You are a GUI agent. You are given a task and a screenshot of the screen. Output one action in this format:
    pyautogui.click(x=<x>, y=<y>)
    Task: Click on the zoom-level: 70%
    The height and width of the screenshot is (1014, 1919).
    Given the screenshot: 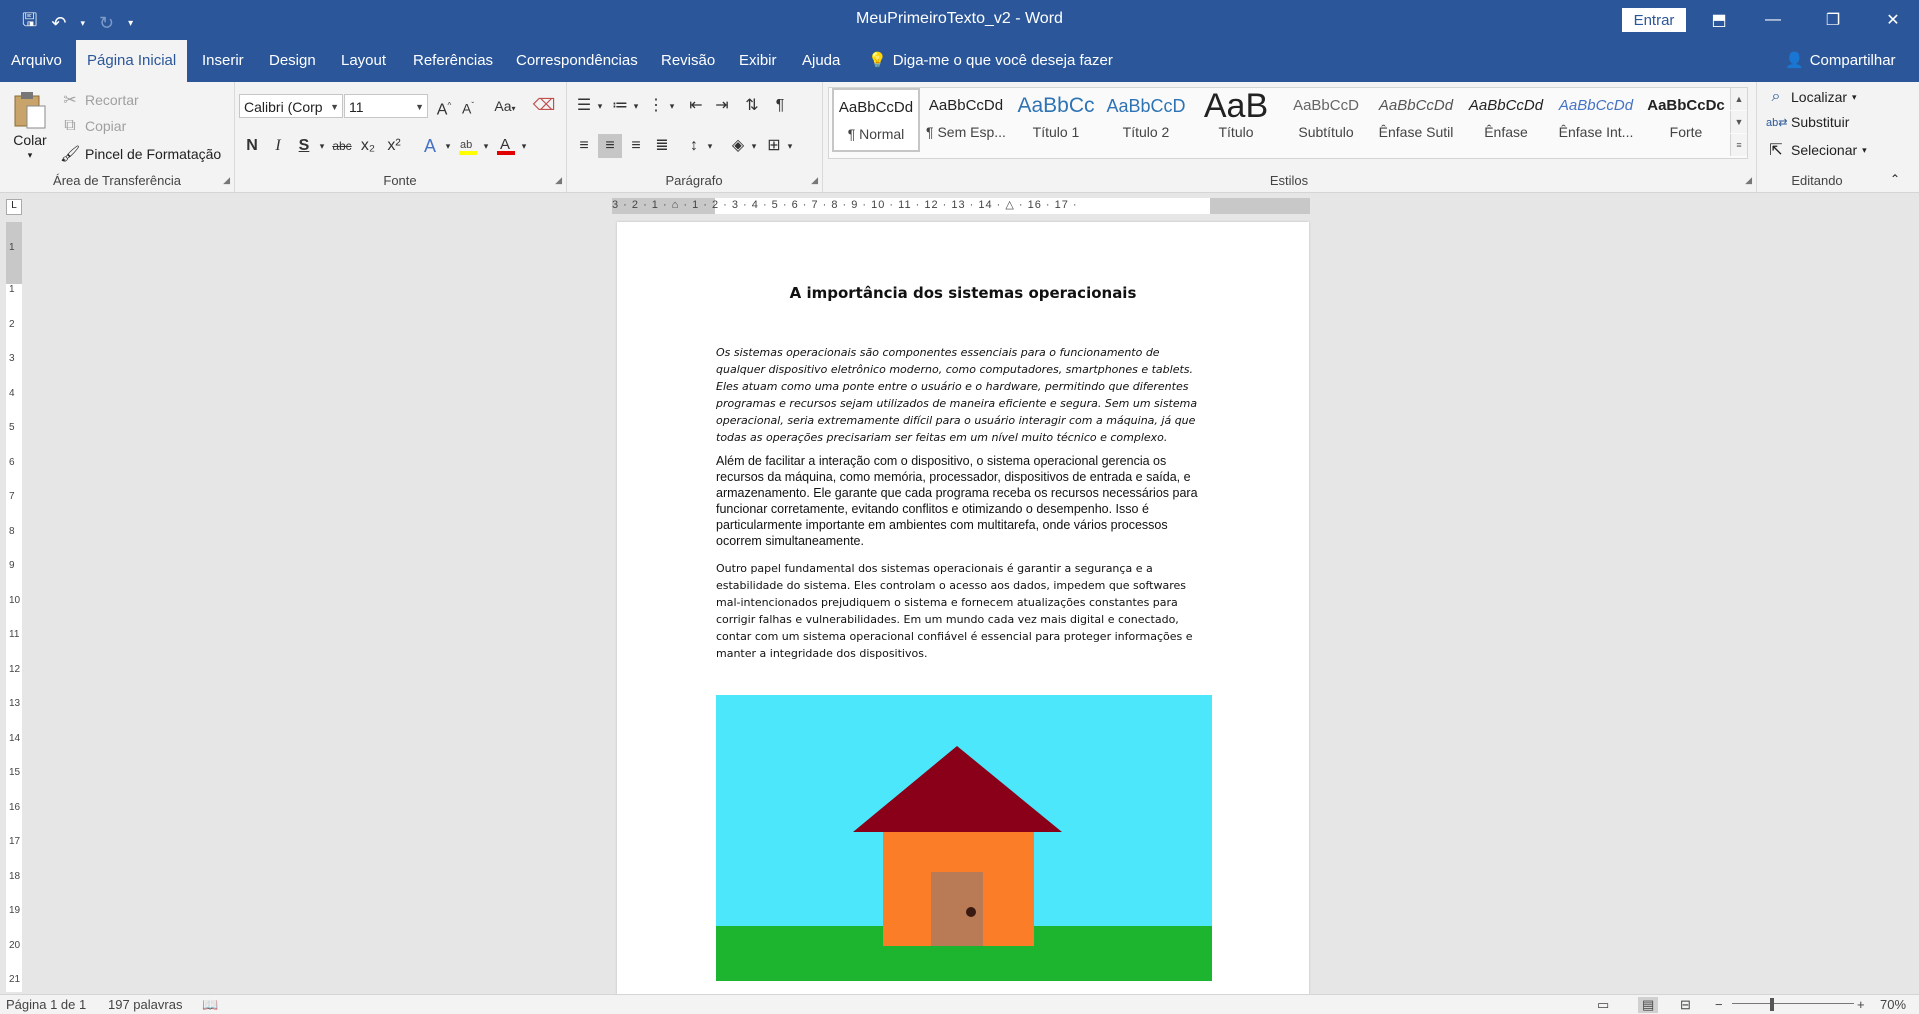 What is the action you would take?
    pyautogui.click(x=1893, y=1004)
    